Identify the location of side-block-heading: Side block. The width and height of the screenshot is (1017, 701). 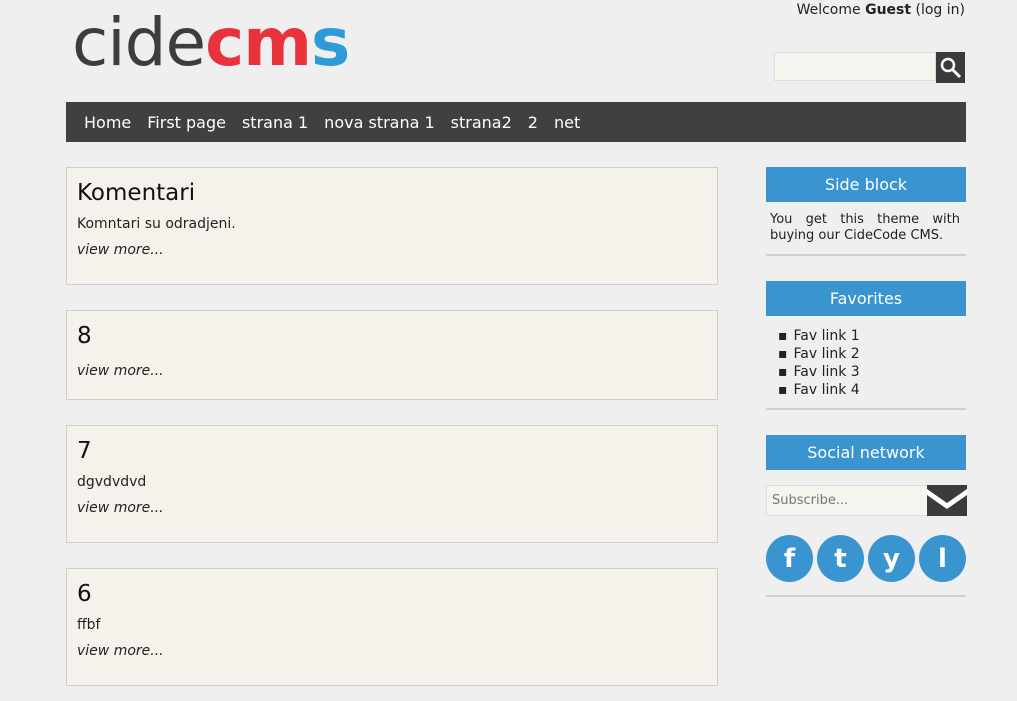
(866, 184).